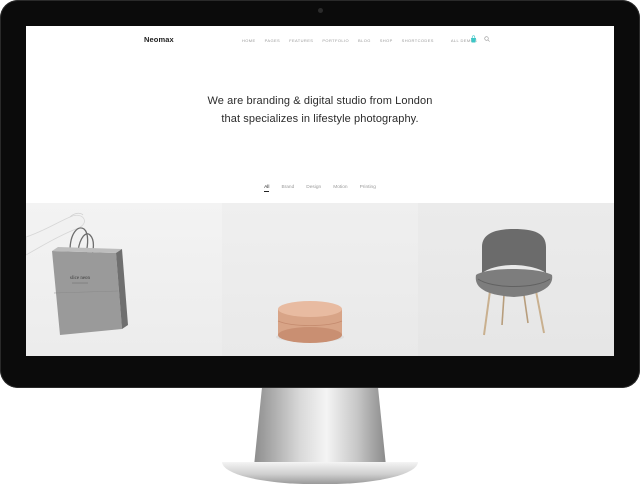 The width and height of the screenshot is (640, 489). What do you see at coordinates (313, 188) in the screenshot?
I see `filter-design: Design` at bounding box center [313, 188].